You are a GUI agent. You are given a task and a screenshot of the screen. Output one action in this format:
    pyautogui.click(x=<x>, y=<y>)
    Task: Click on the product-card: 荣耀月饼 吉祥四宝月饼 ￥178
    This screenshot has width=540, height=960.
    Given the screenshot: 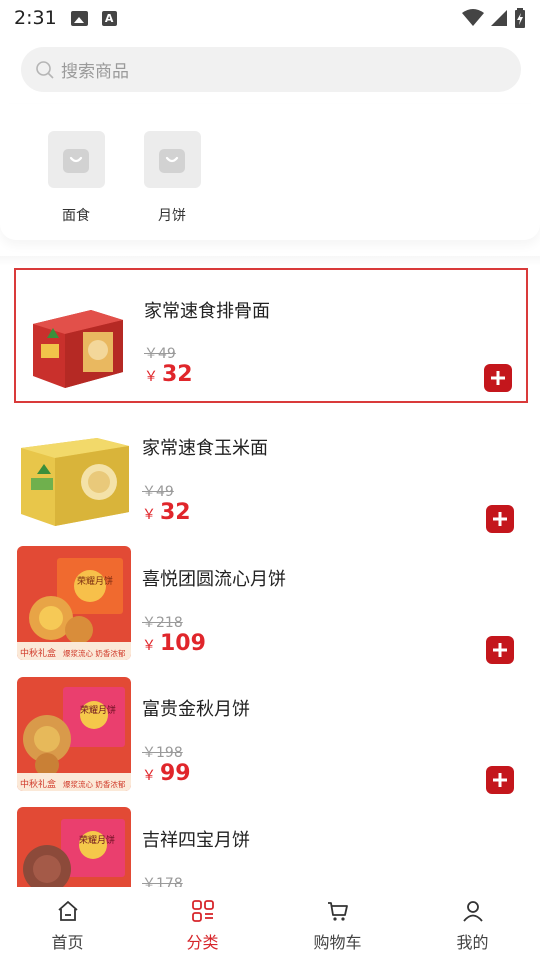 What is the action you would take?
    pyautogui.click(x=271, y=843)
    